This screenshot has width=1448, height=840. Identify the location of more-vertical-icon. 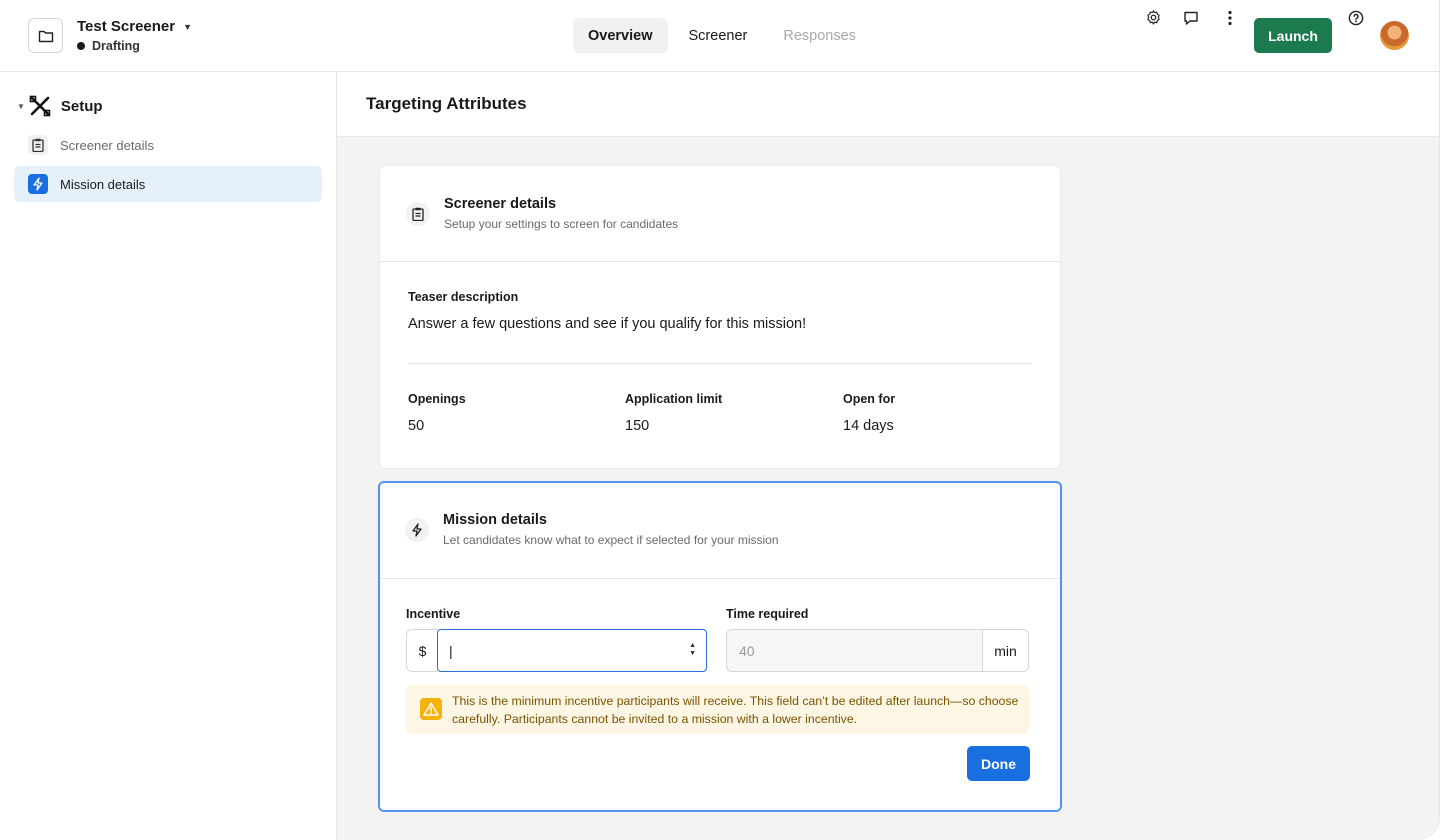
(1230, 17).